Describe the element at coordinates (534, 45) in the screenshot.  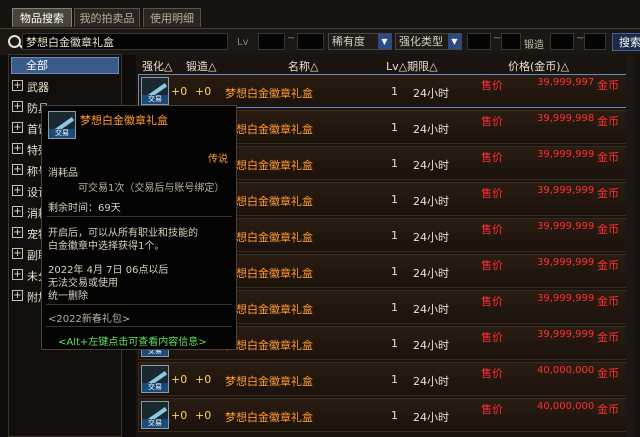
I see `forge-label: 锻造` at that location.